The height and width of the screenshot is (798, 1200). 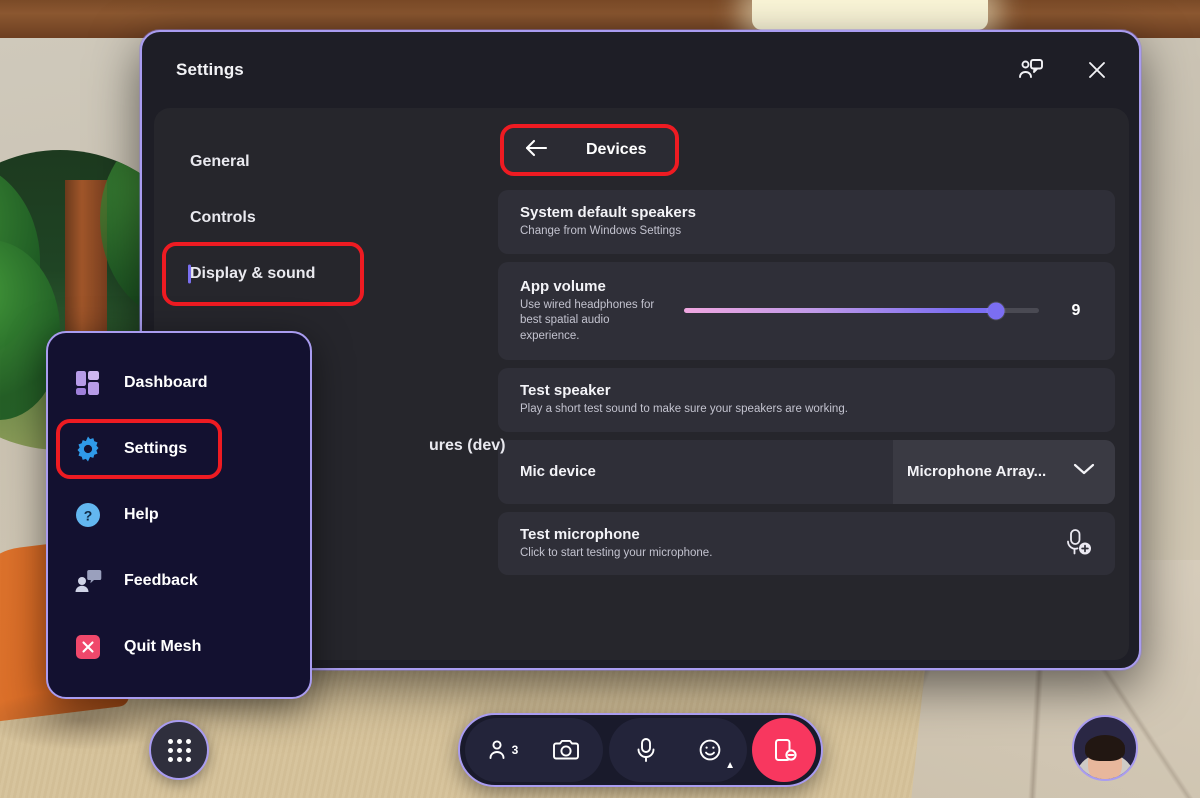 What do you see at coordinates (1064, 70) in the screenshot?
I see `titlebar-actions` at bounding box center [1064, 70].